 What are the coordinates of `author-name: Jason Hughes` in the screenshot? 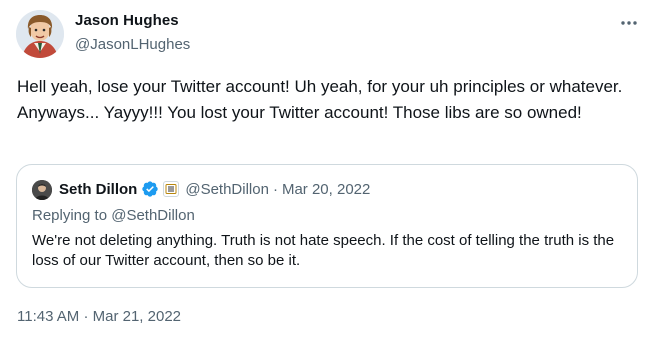 It's located at (127, 20).